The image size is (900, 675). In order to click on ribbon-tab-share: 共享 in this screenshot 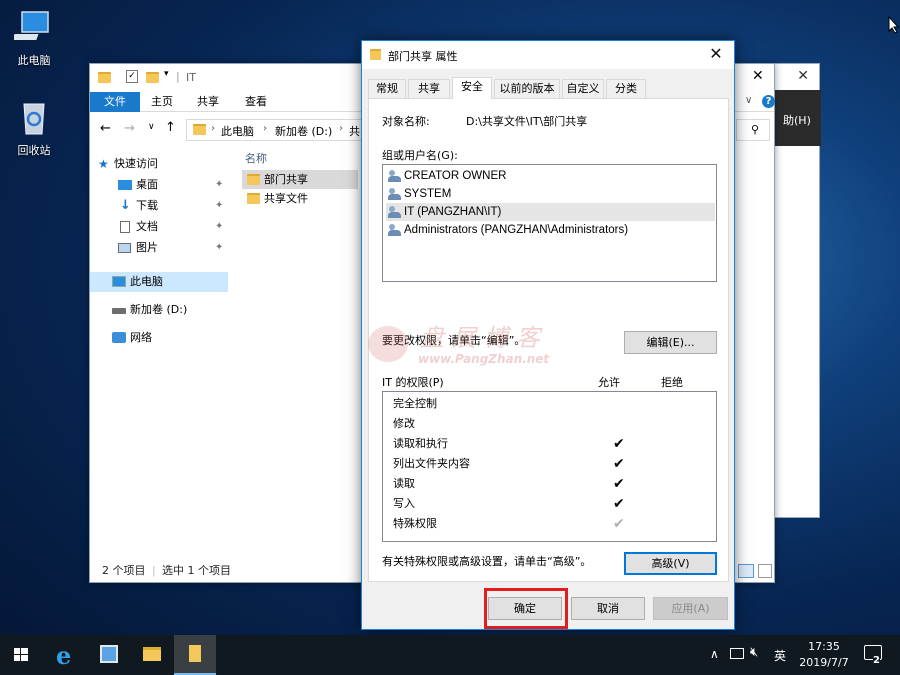, I will do `click(208, 102)`.